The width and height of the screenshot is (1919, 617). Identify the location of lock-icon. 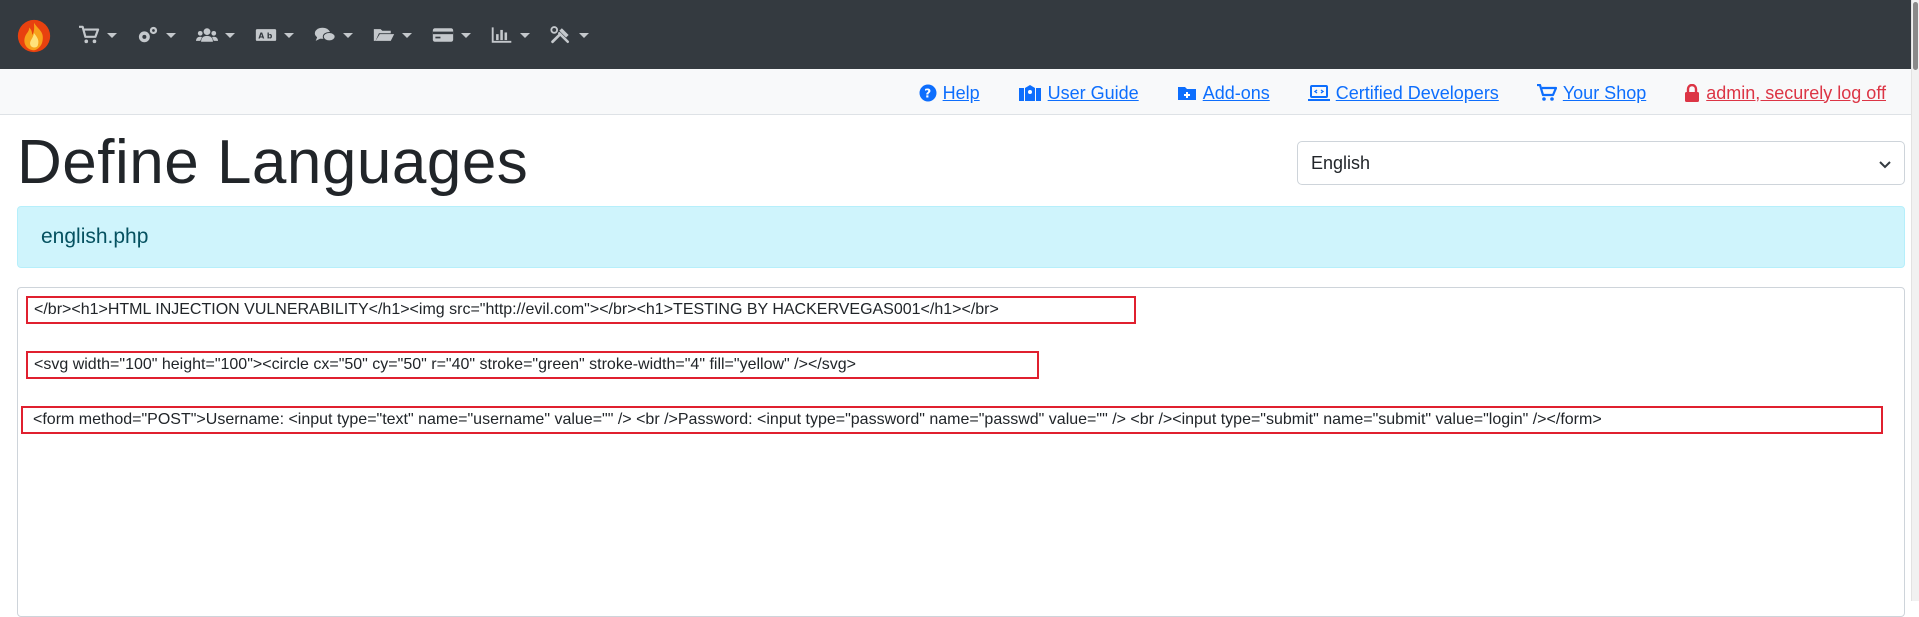
(1692, 93).